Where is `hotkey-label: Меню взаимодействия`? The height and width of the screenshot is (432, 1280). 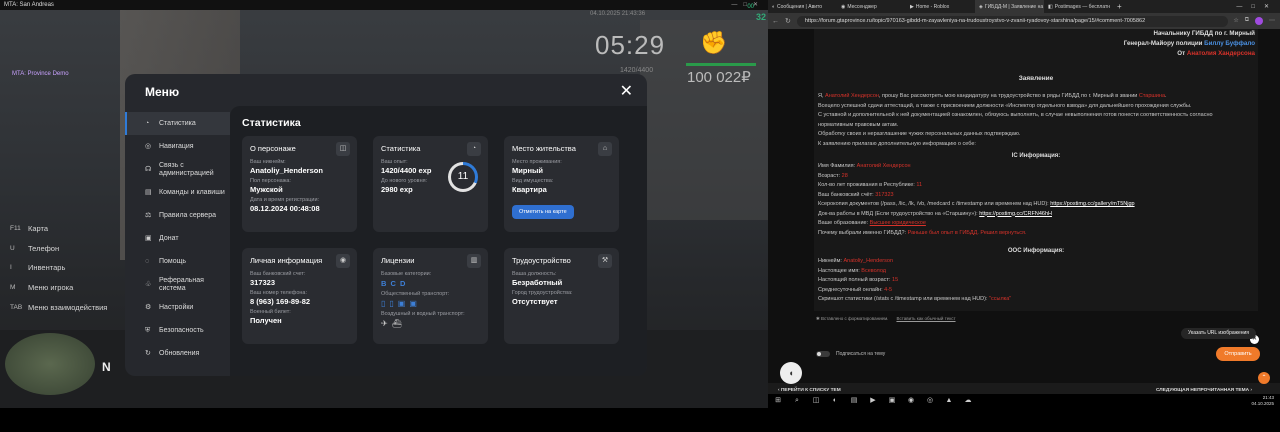
hotkey-label: Меню взаимодействия is located at coordinates (68, 307).